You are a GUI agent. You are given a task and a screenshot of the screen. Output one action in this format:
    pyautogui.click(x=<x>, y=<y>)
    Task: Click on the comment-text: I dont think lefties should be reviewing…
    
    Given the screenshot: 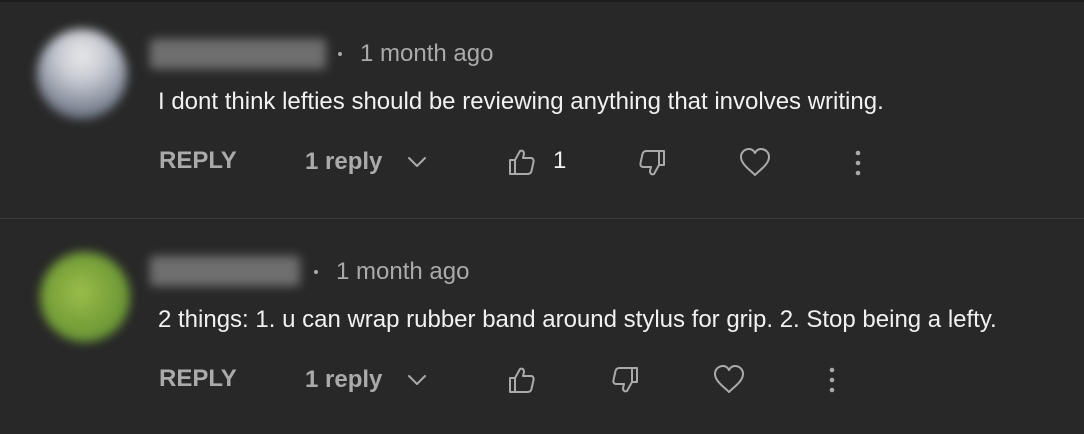 What is the action you would take?
    pyautogui.click(x=521, y=101)
    